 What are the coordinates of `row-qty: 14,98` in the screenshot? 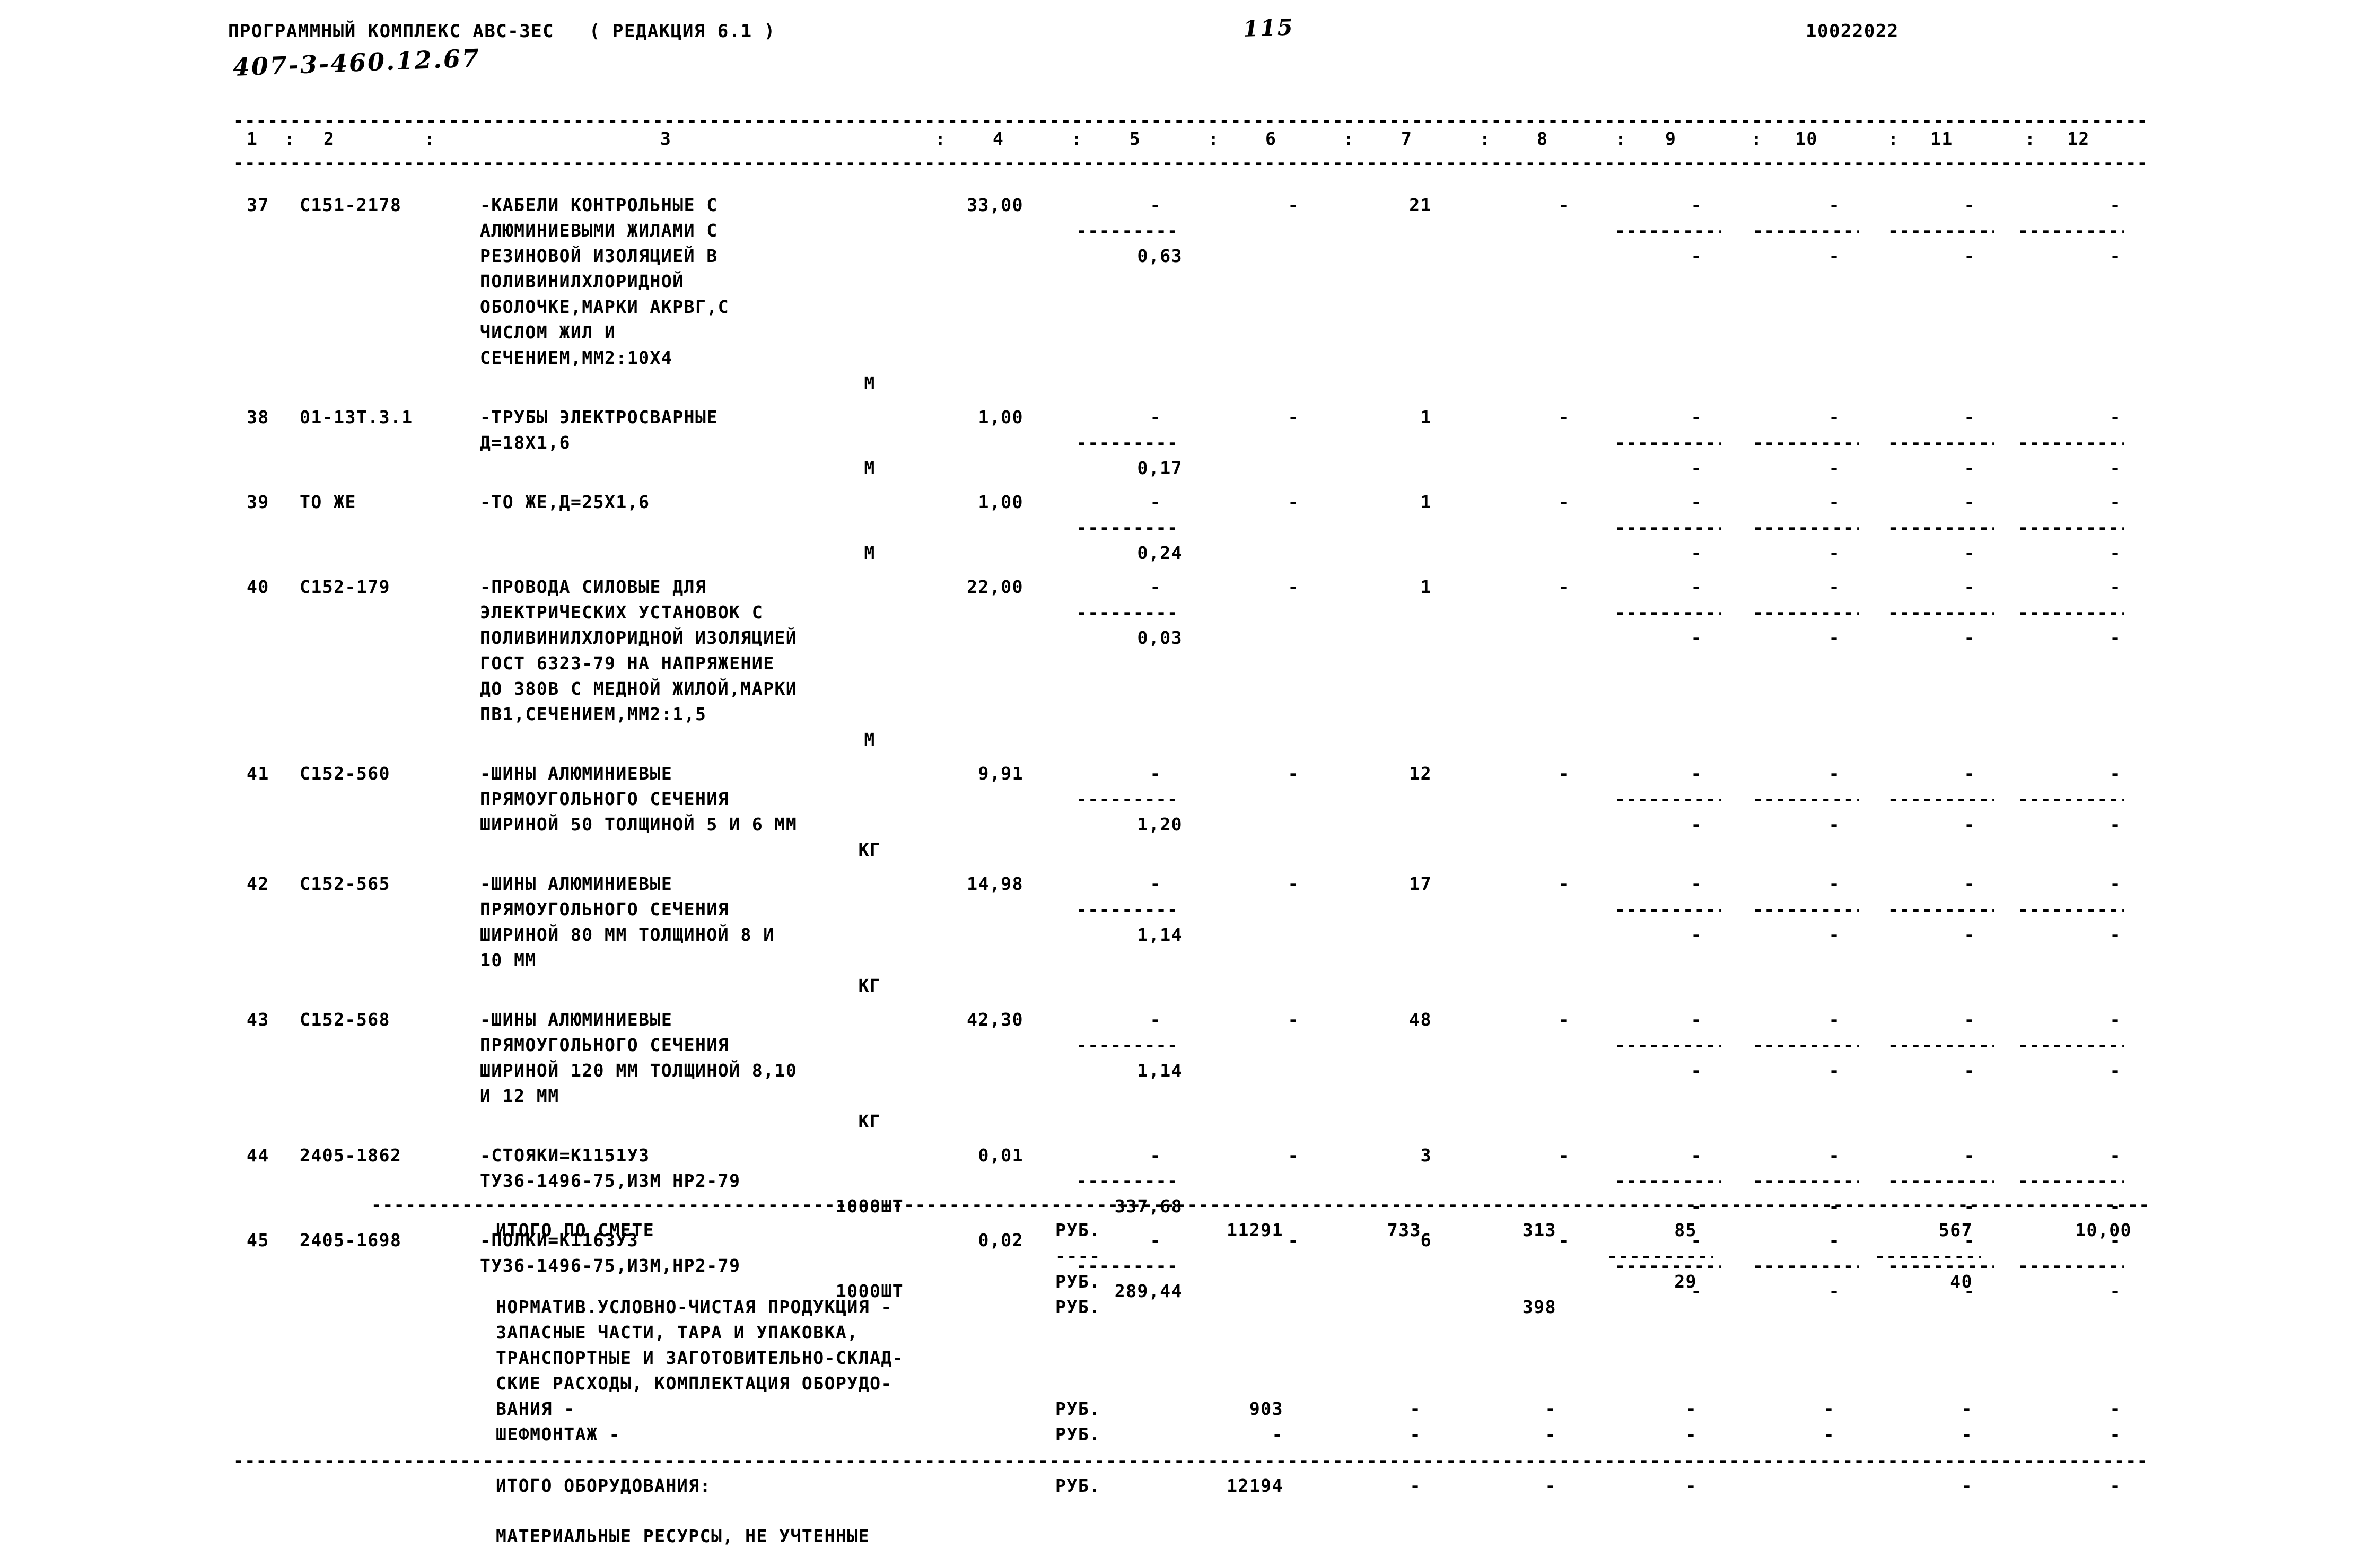 It's located at (995, 883).